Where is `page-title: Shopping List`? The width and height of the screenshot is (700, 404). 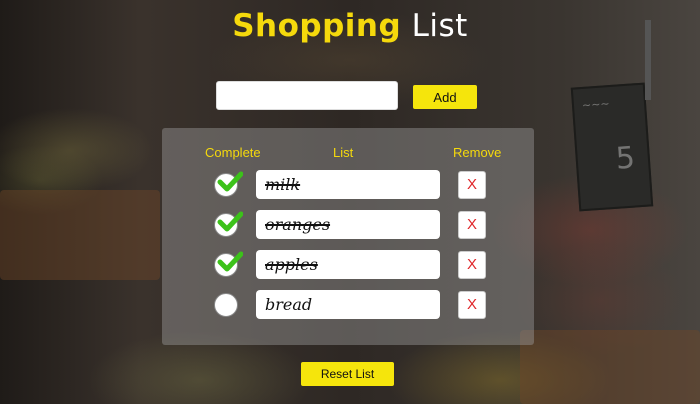
page-title: Shopping List is located at coordinates (350, 26).